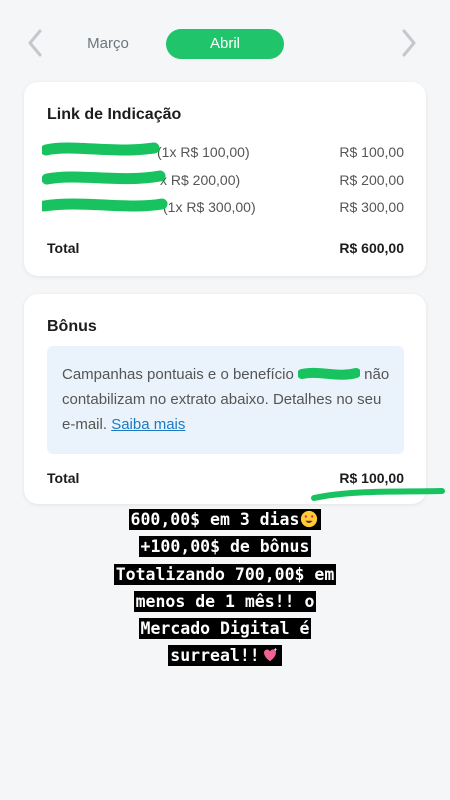 This screenshot has width=450, height=800. What do you see at coordinates (309, 519) in the screenshot?
I see `heart-eyes-emoji` at bounding box center [309, 519].